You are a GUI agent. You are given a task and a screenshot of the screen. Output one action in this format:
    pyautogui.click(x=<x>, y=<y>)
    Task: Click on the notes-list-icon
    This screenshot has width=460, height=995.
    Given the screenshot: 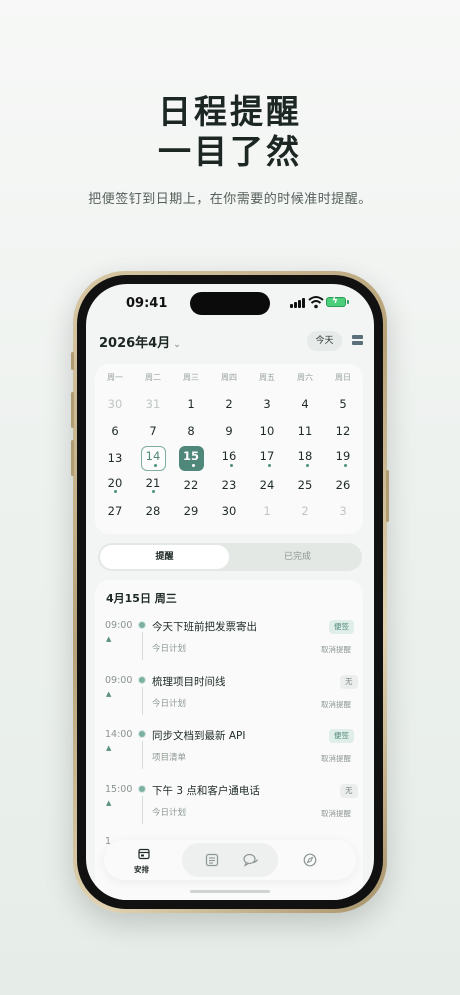 What is the action you would take?
    pyautogui.click(x=212, y=860)
    